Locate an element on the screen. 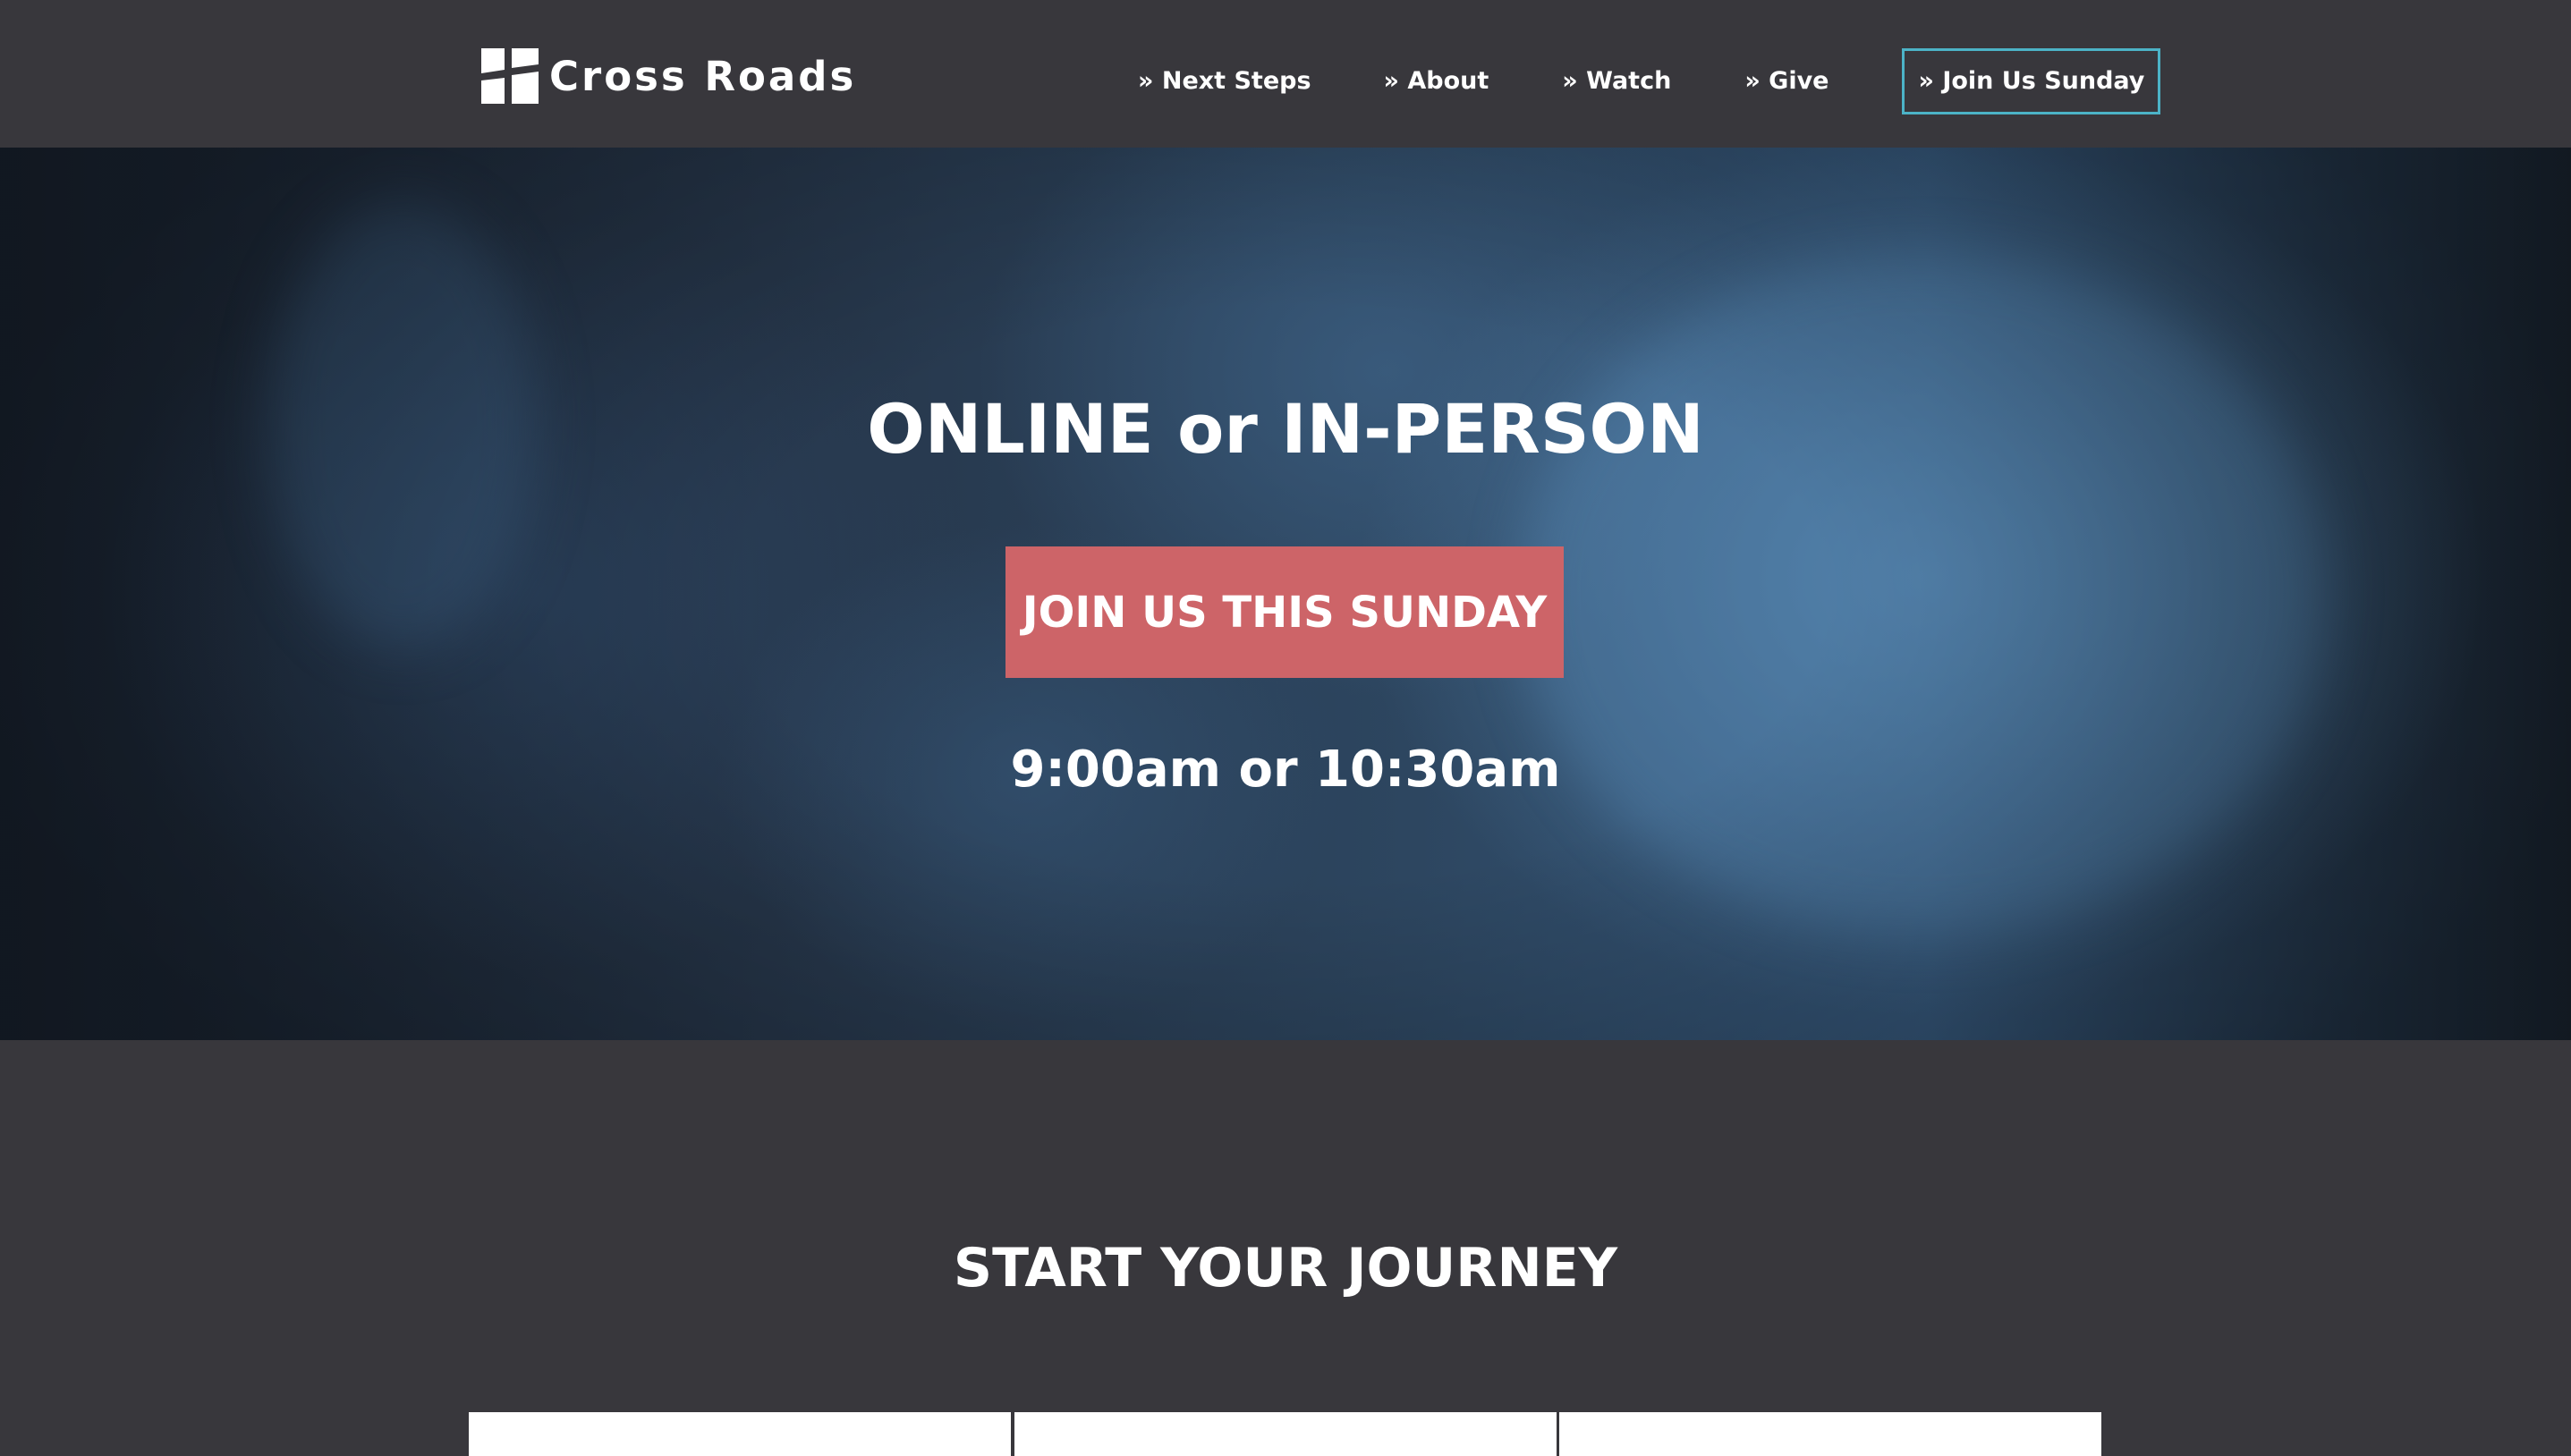  nav-watch: » Watch is located at coordinates (1616, 81).